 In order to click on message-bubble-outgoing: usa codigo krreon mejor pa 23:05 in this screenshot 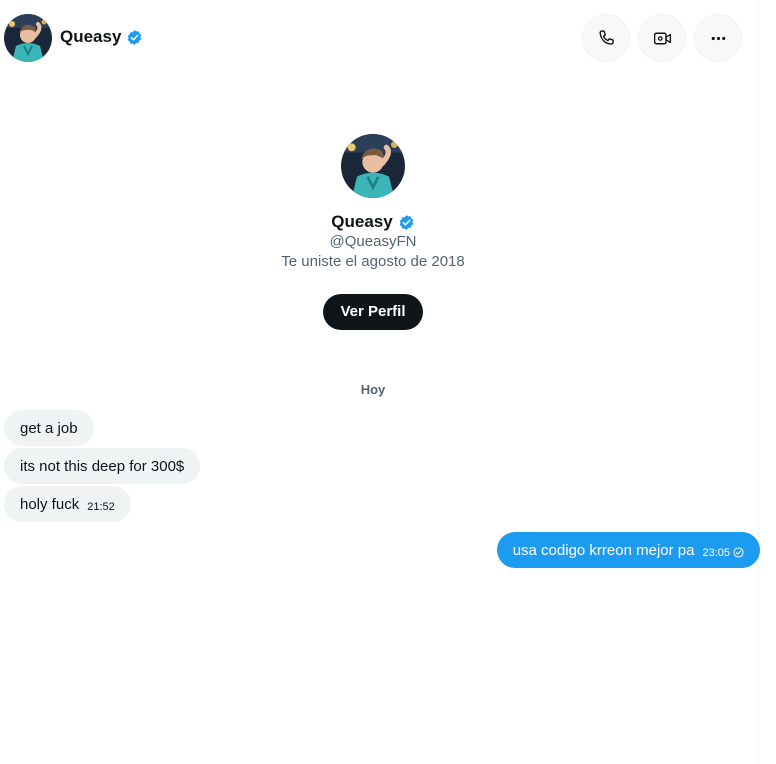, I will do `click(628, 550)`.